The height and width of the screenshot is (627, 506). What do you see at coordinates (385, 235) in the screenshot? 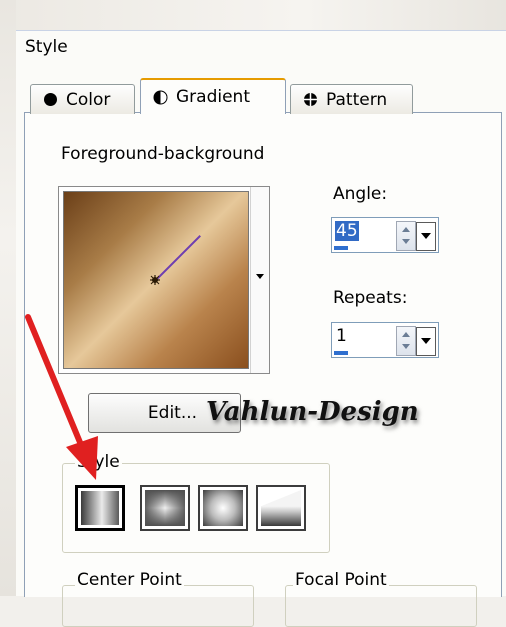
I see `angle-stepper: 45` at bounding box center [385, 235].